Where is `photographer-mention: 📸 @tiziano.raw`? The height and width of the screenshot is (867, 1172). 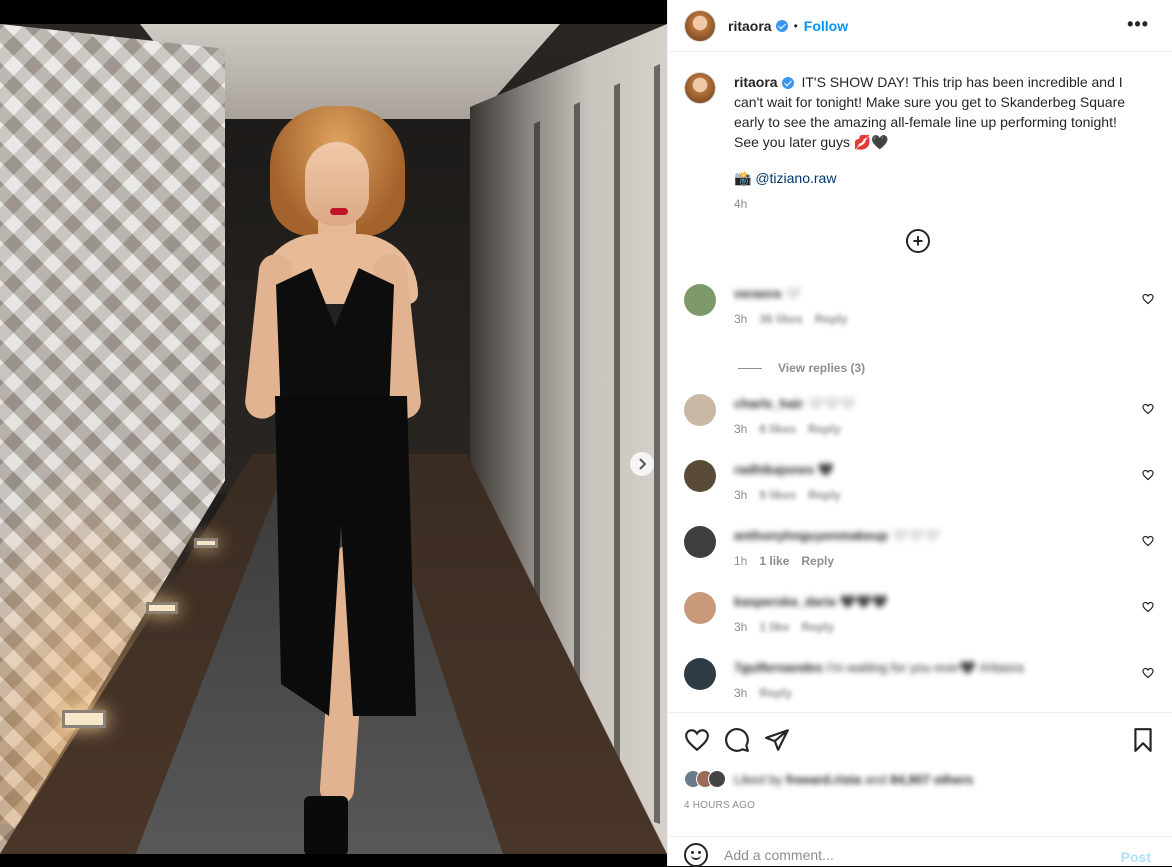 photographer-mention: 📸 @tiziano.raw is located at coordinates (939, 178).